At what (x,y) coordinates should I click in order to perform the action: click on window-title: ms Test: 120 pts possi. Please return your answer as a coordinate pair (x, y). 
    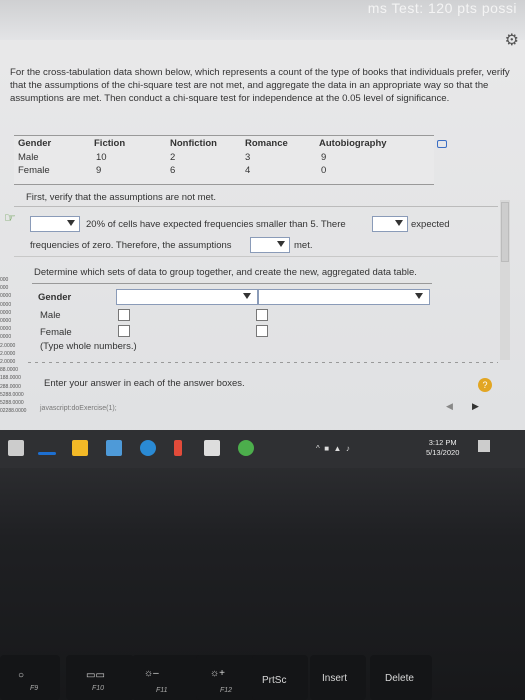
    Looking at the image, I should click on (442, 8).